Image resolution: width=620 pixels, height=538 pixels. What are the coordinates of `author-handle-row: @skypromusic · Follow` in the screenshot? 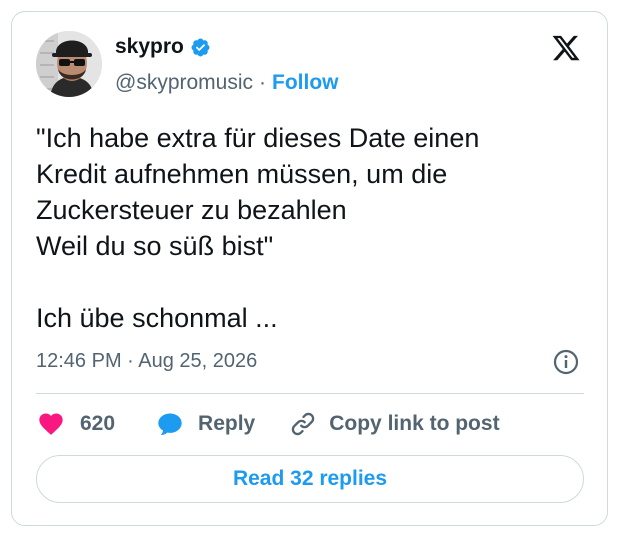 It's located at (227, 83).